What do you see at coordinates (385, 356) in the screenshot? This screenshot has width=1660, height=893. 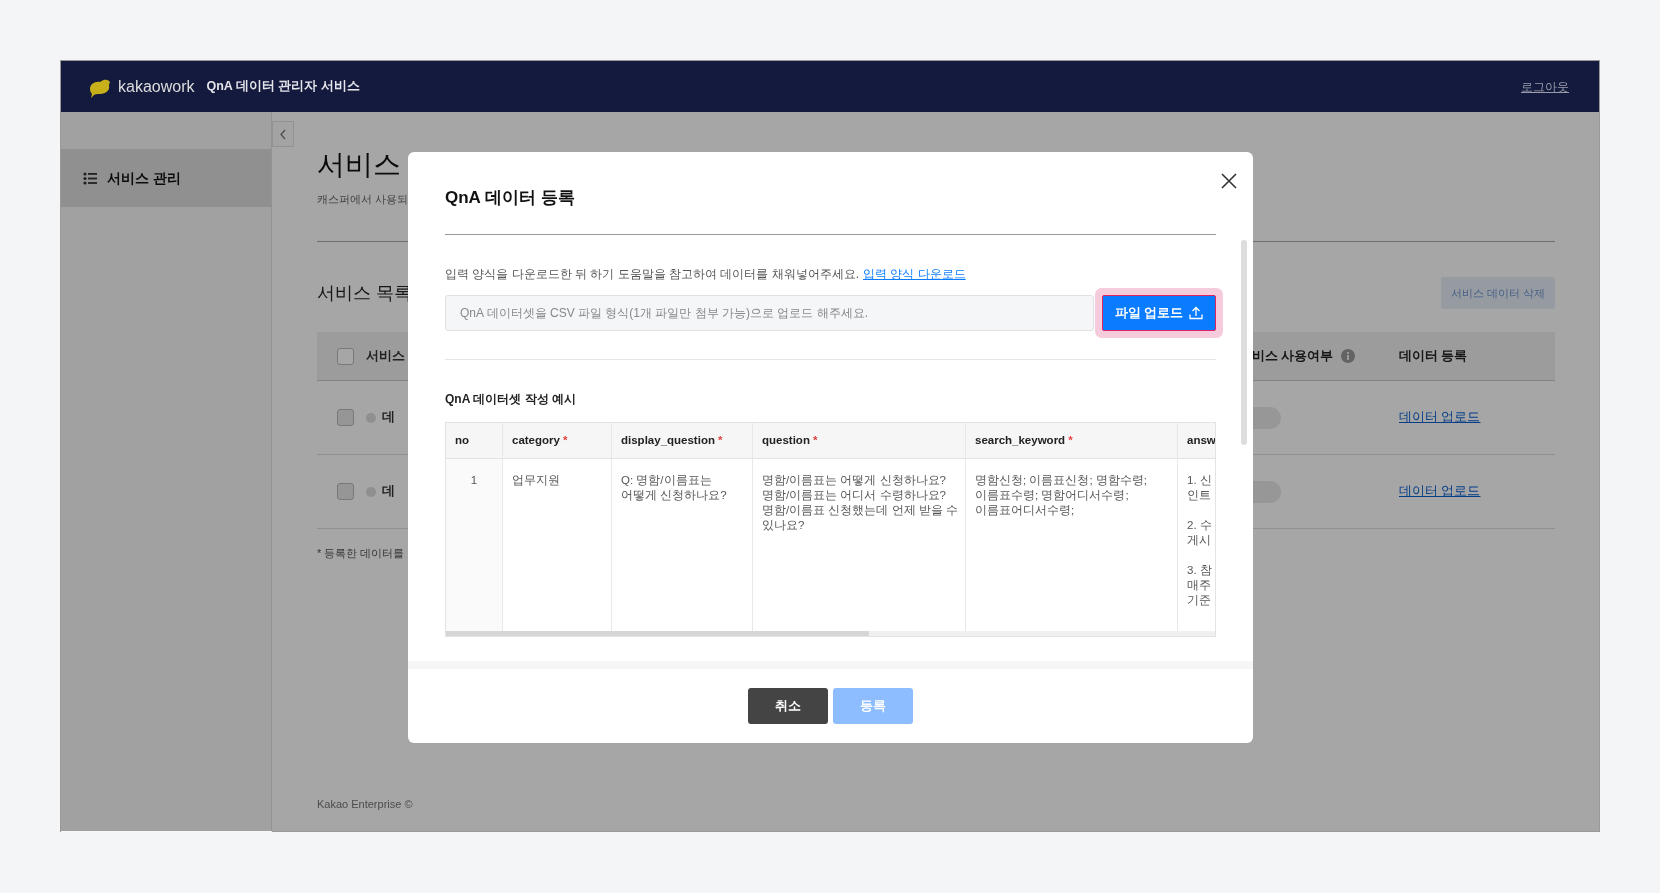 I see `column-header: 서비스` at bounding box center [385, 356].